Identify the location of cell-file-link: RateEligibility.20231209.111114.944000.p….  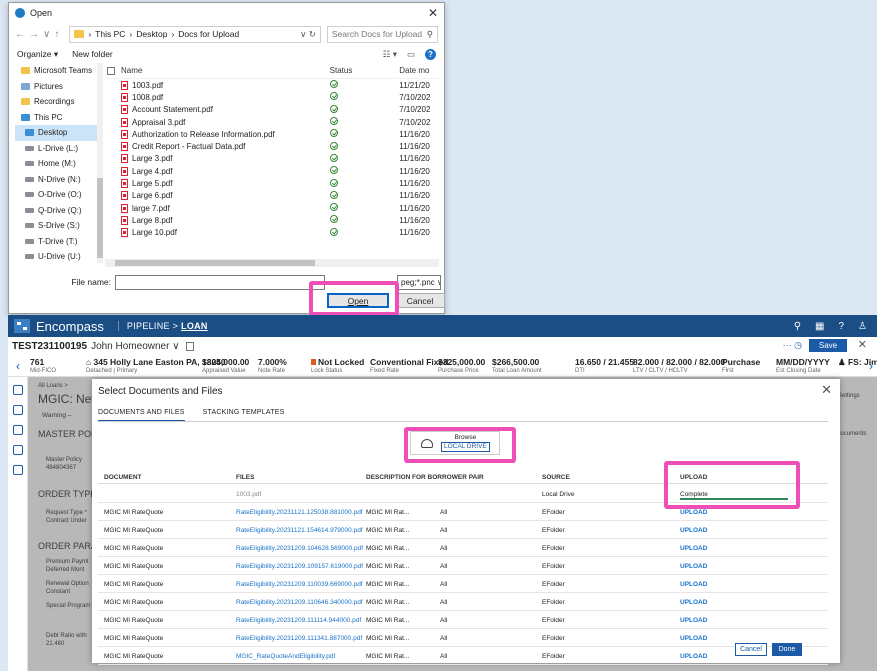
(298, 620).